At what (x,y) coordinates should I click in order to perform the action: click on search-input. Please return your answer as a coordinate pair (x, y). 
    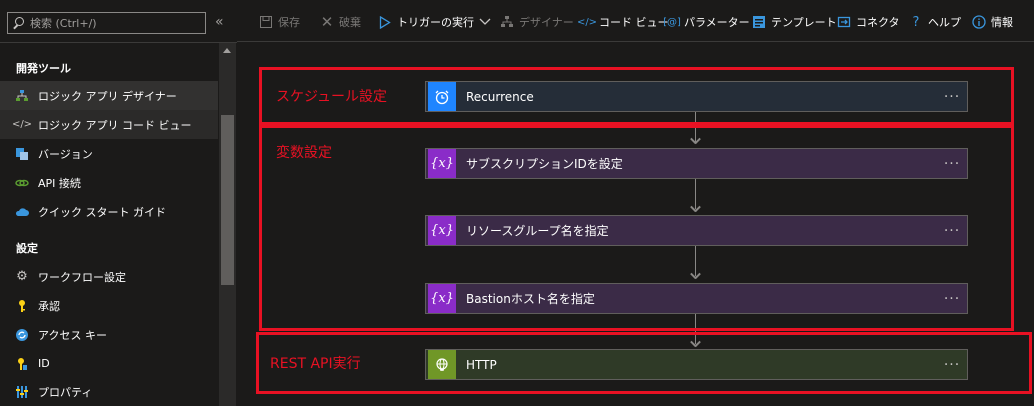
    Looking at the image, I should click on (115, 23).